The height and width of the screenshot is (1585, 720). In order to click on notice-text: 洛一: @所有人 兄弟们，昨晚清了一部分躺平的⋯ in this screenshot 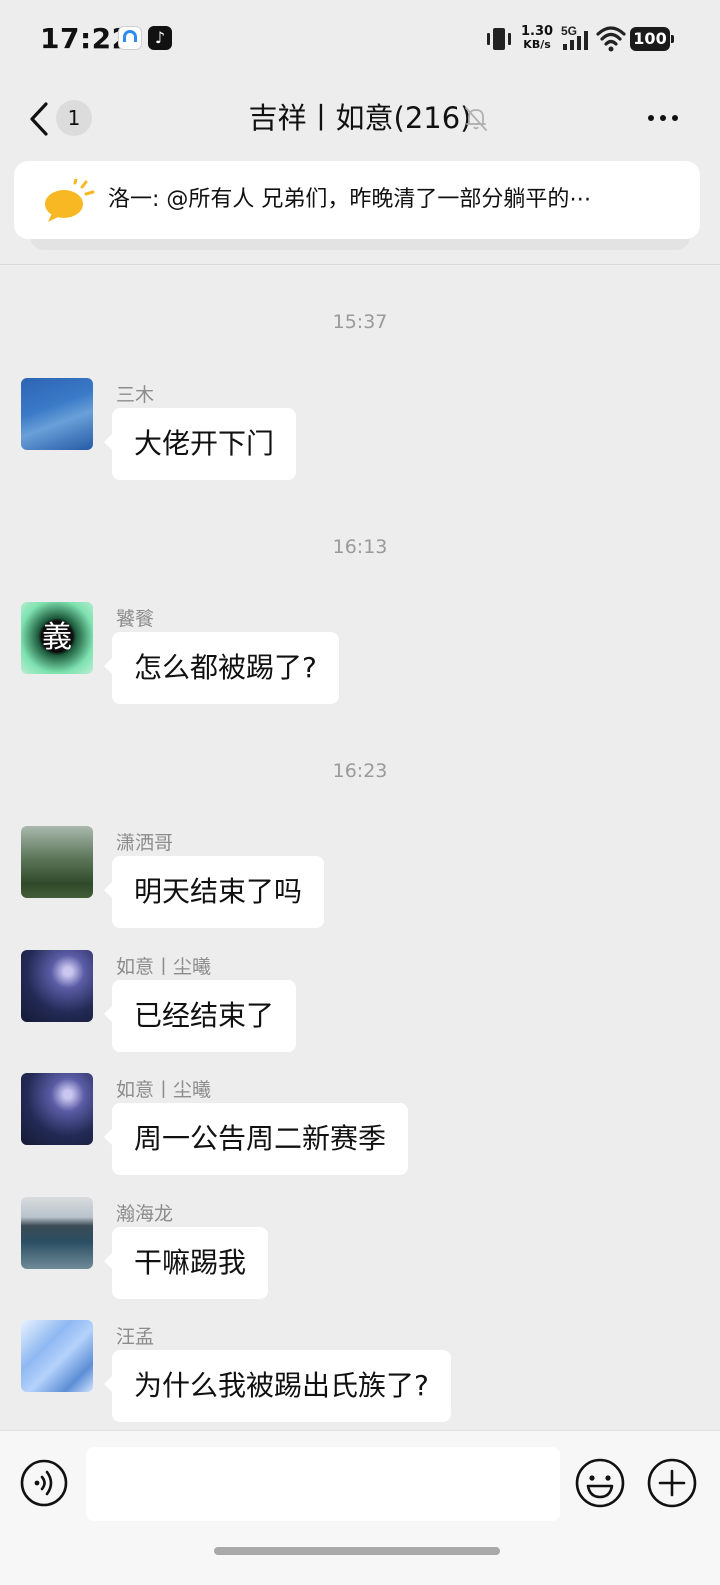, I will do `click(350, 199)`.